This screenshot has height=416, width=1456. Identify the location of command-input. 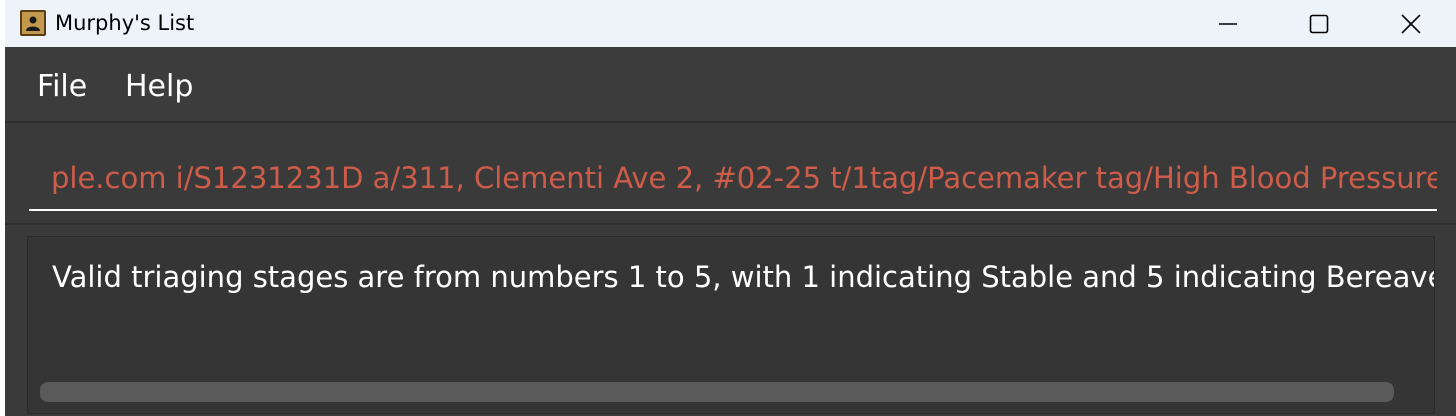
(733, 179).